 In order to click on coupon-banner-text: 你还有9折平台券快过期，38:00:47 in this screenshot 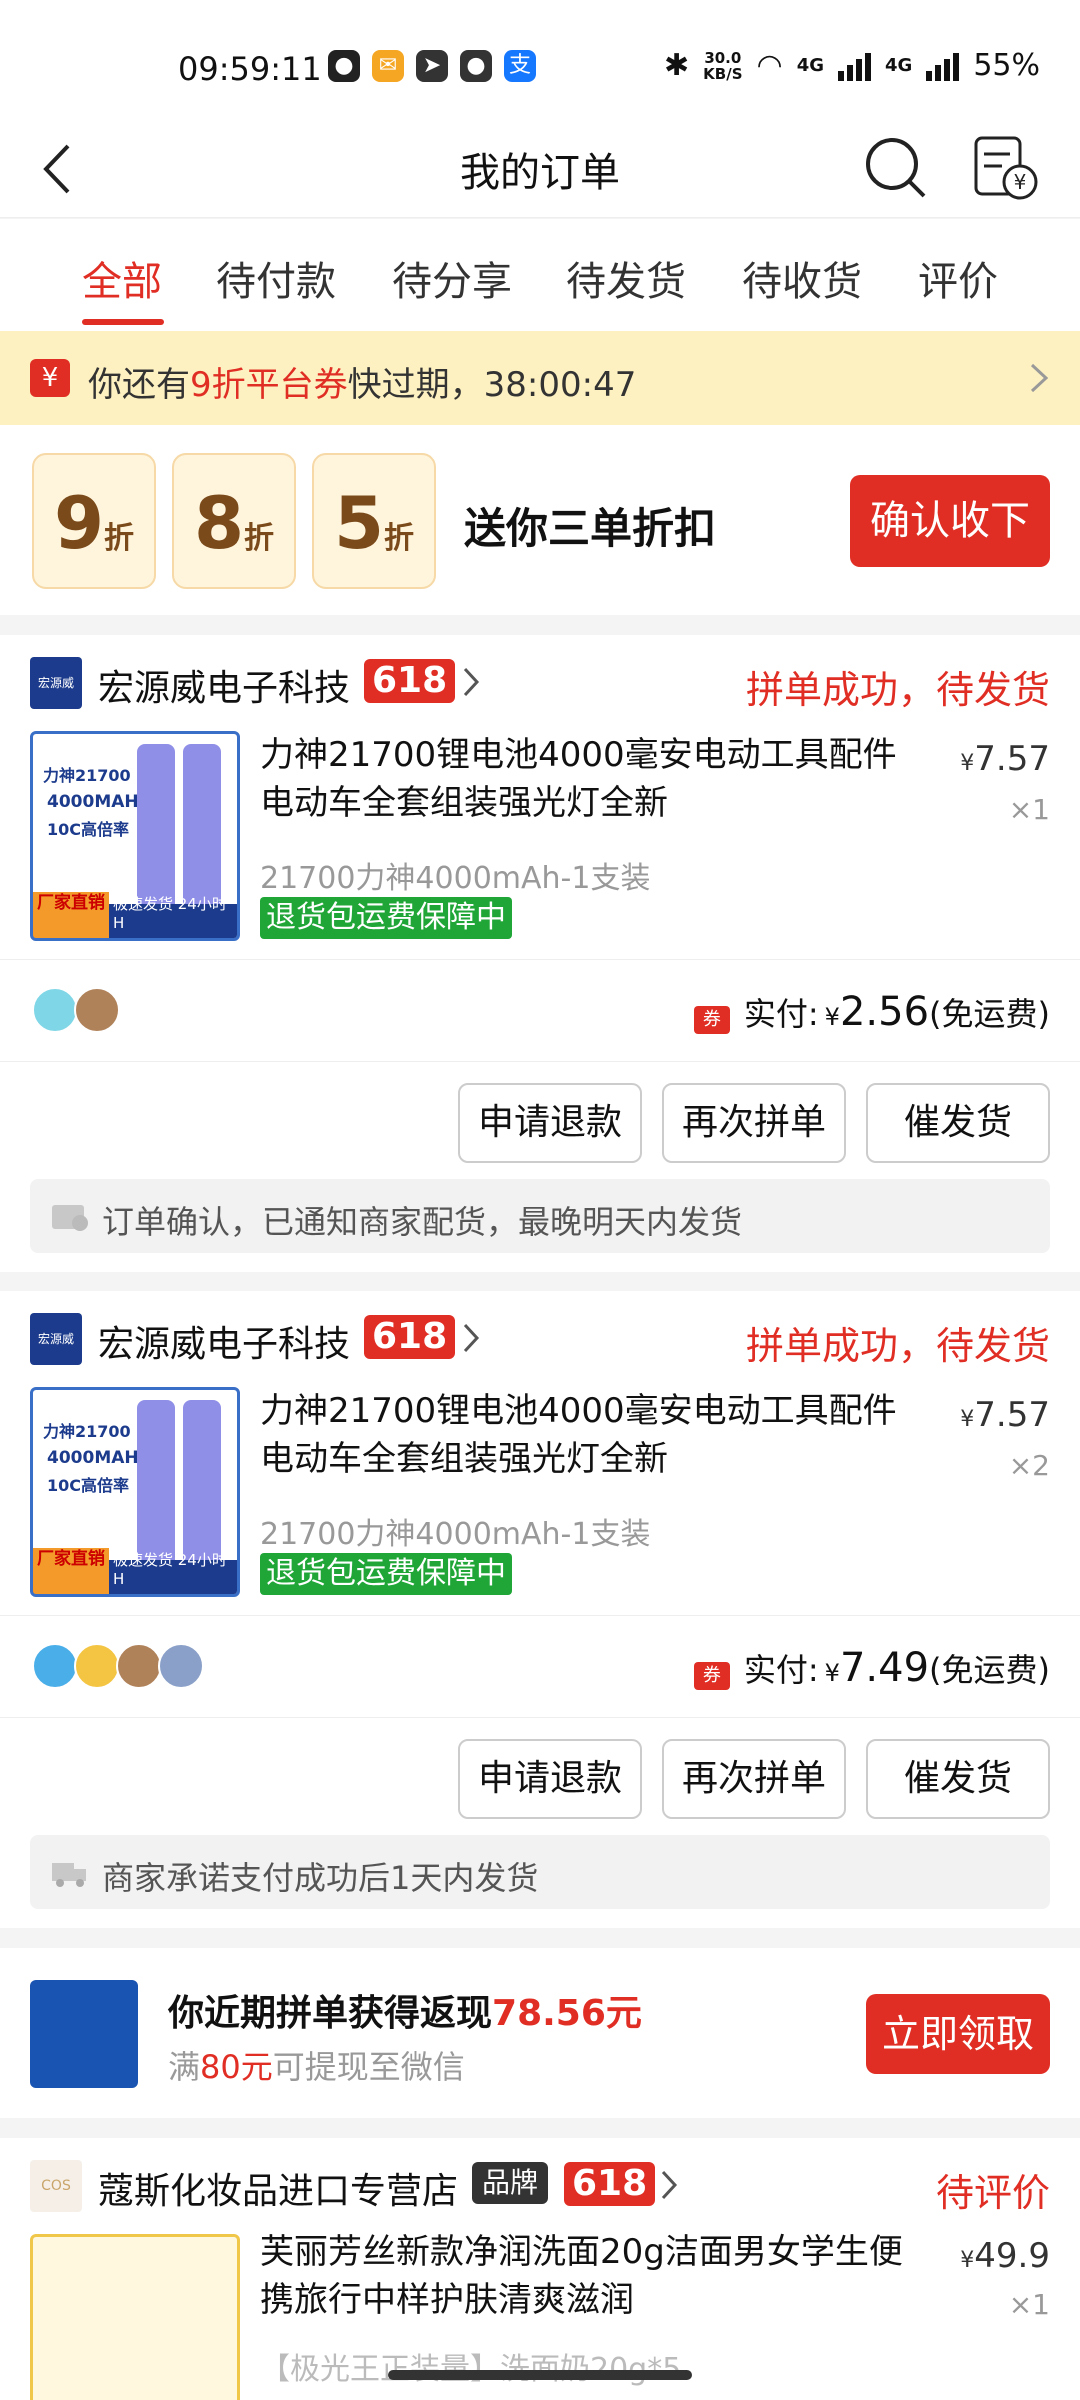, I will do `click(362, 381)`.